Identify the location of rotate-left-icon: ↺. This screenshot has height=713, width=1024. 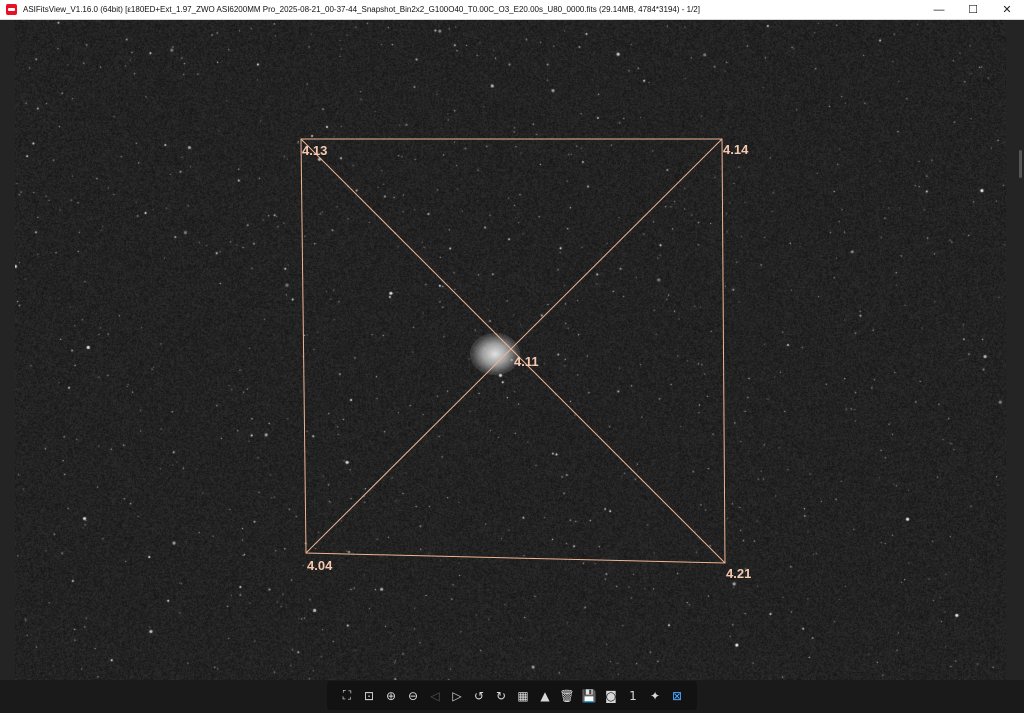
(479, 696).